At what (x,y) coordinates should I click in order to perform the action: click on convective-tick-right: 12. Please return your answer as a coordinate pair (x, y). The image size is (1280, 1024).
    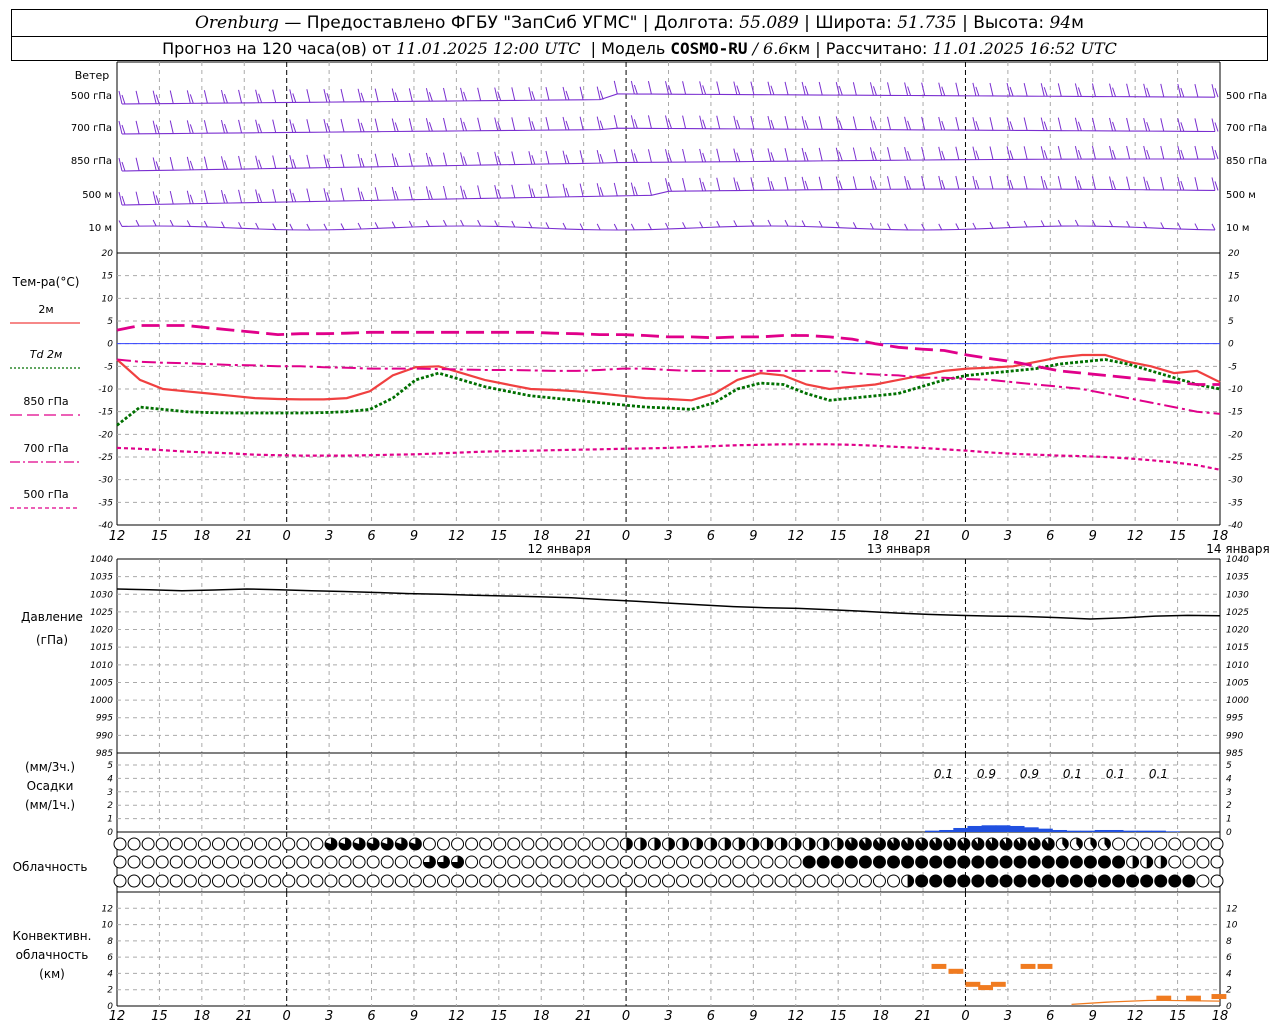
    Looking at the image, I should click on (1232, 909).